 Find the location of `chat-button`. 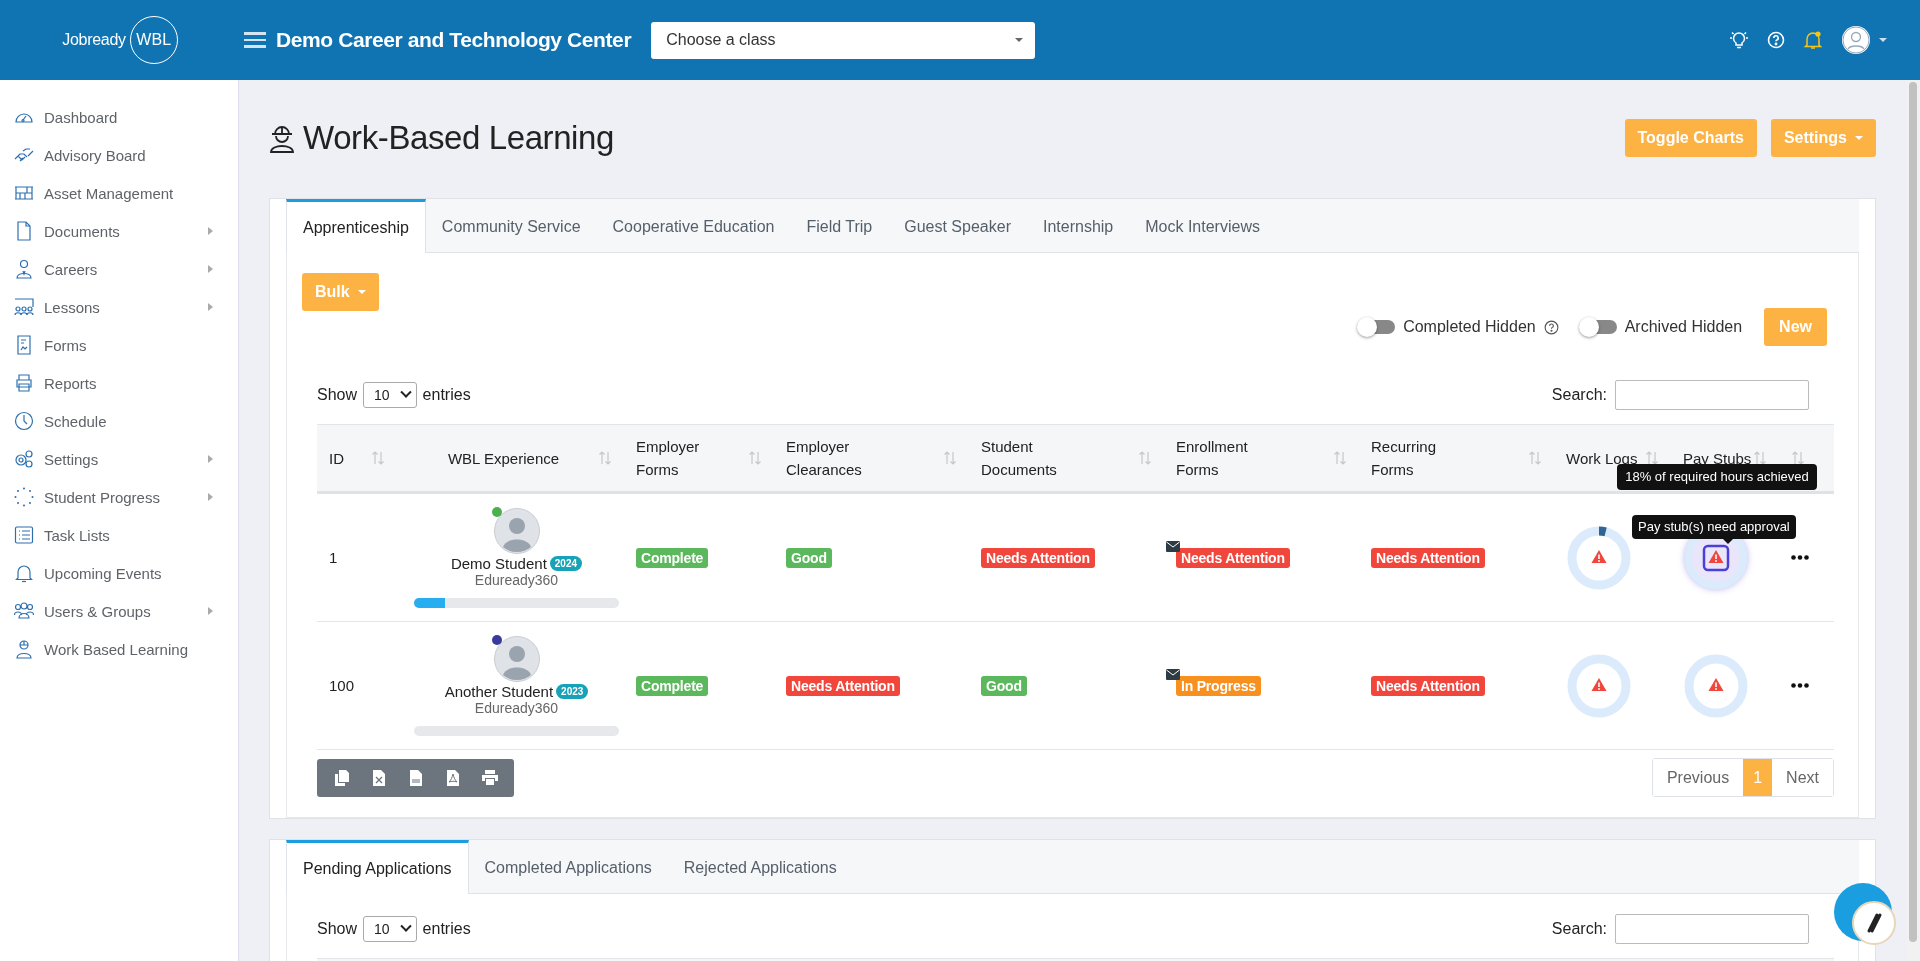

chat-button is located at coordinates (1865, 914).